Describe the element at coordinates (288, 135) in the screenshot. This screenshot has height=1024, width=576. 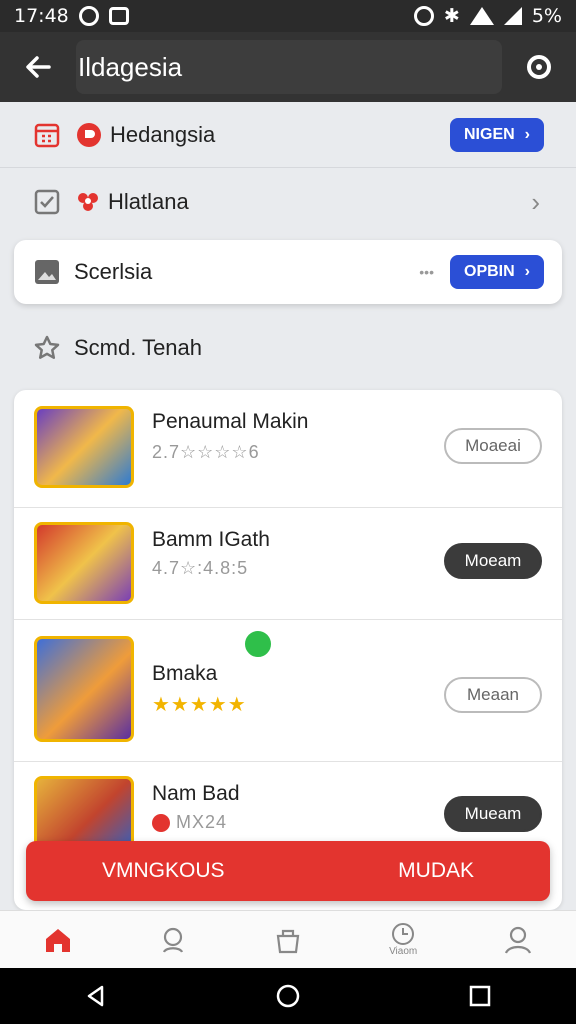
I see `settings-row-1: Hedangsia NIGEN ›` at that location.